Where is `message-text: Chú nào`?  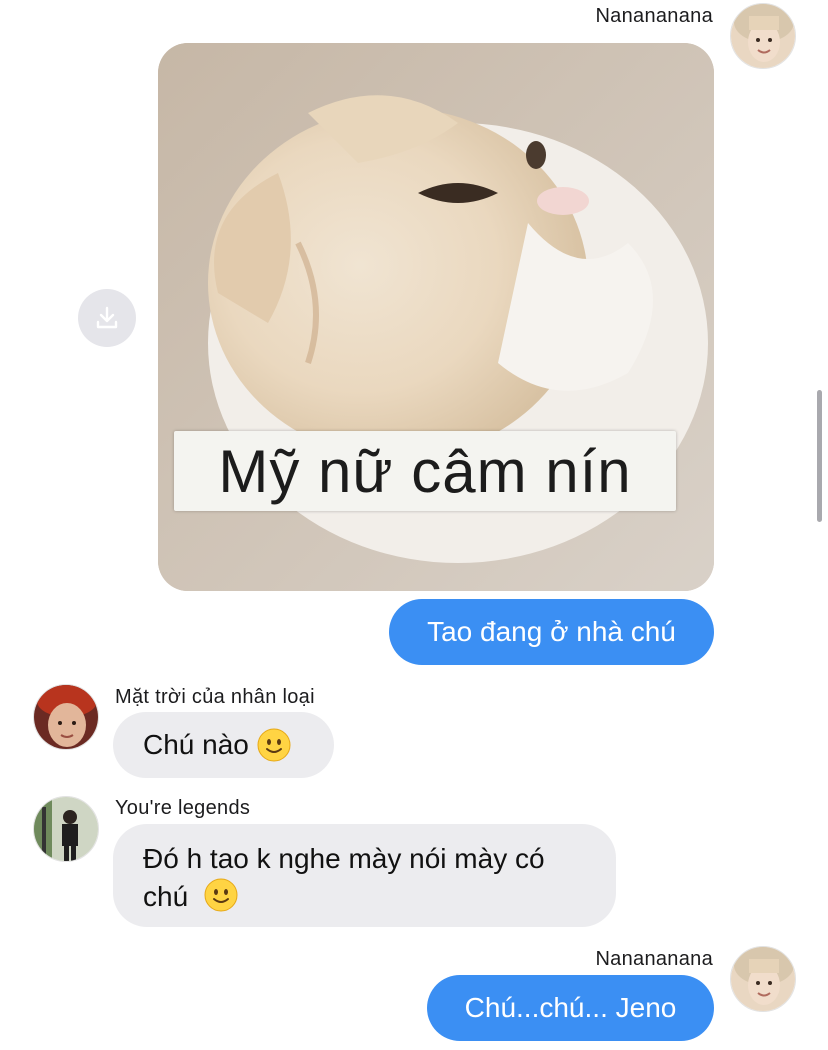 message-text: Chú nào is located at coordinates (196, 744).